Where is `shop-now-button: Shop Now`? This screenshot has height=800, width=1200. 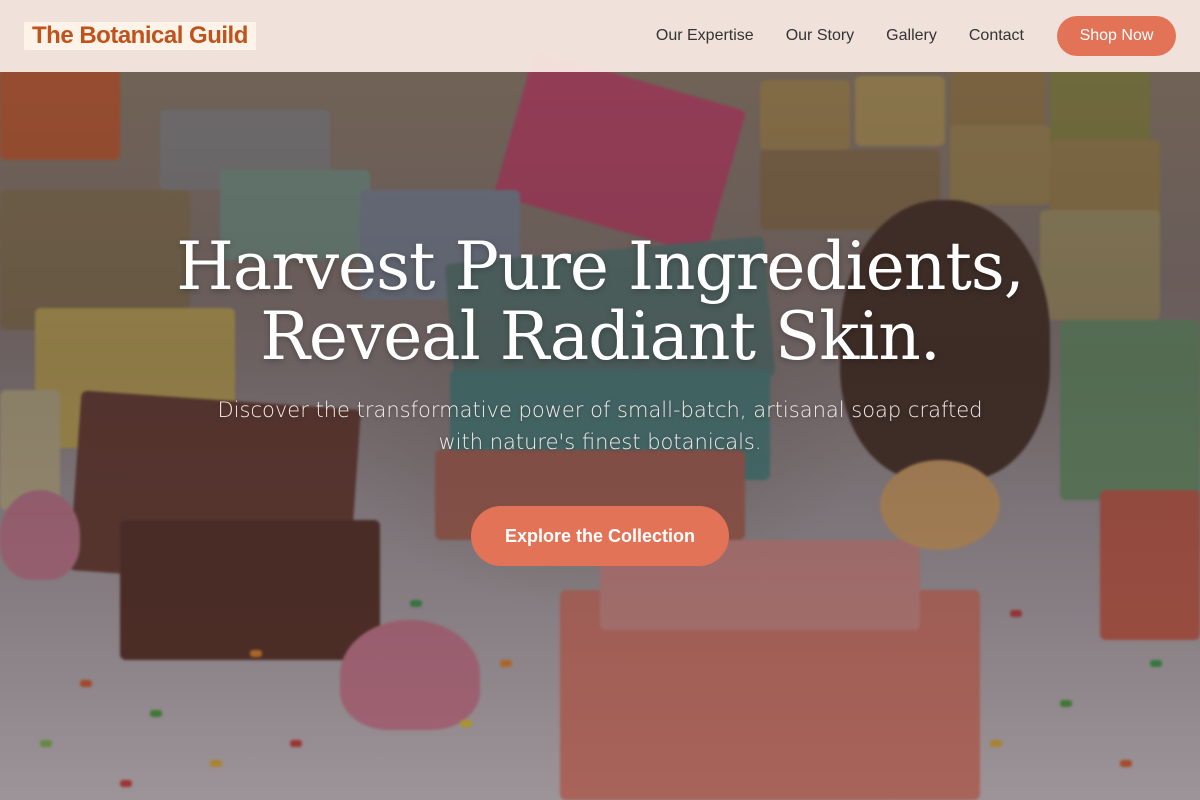
shop-now-button: Shop Now is located at coordinates (1116, 36).